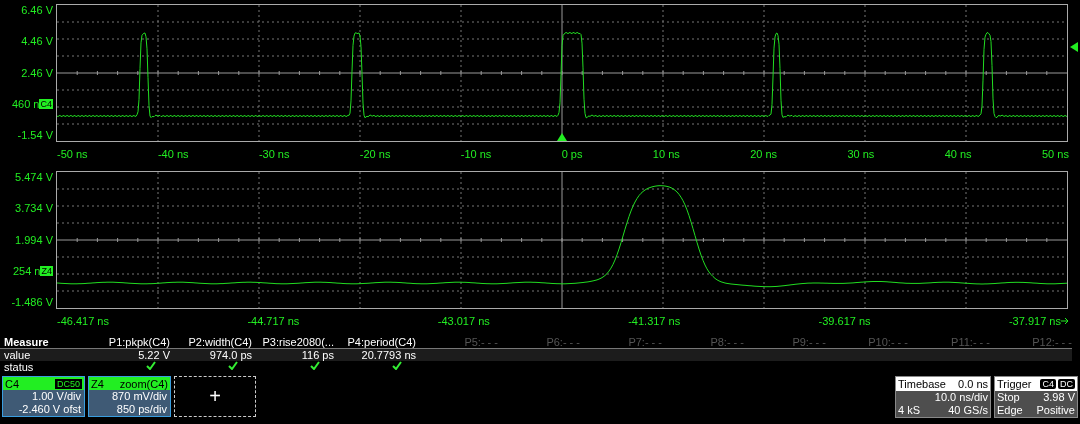 The width and height of the screenshot is (1080, 424). Describe the element at coordinates (230, 355) in the screenshot. I see `measure-value: 974.0 ps` at that location.